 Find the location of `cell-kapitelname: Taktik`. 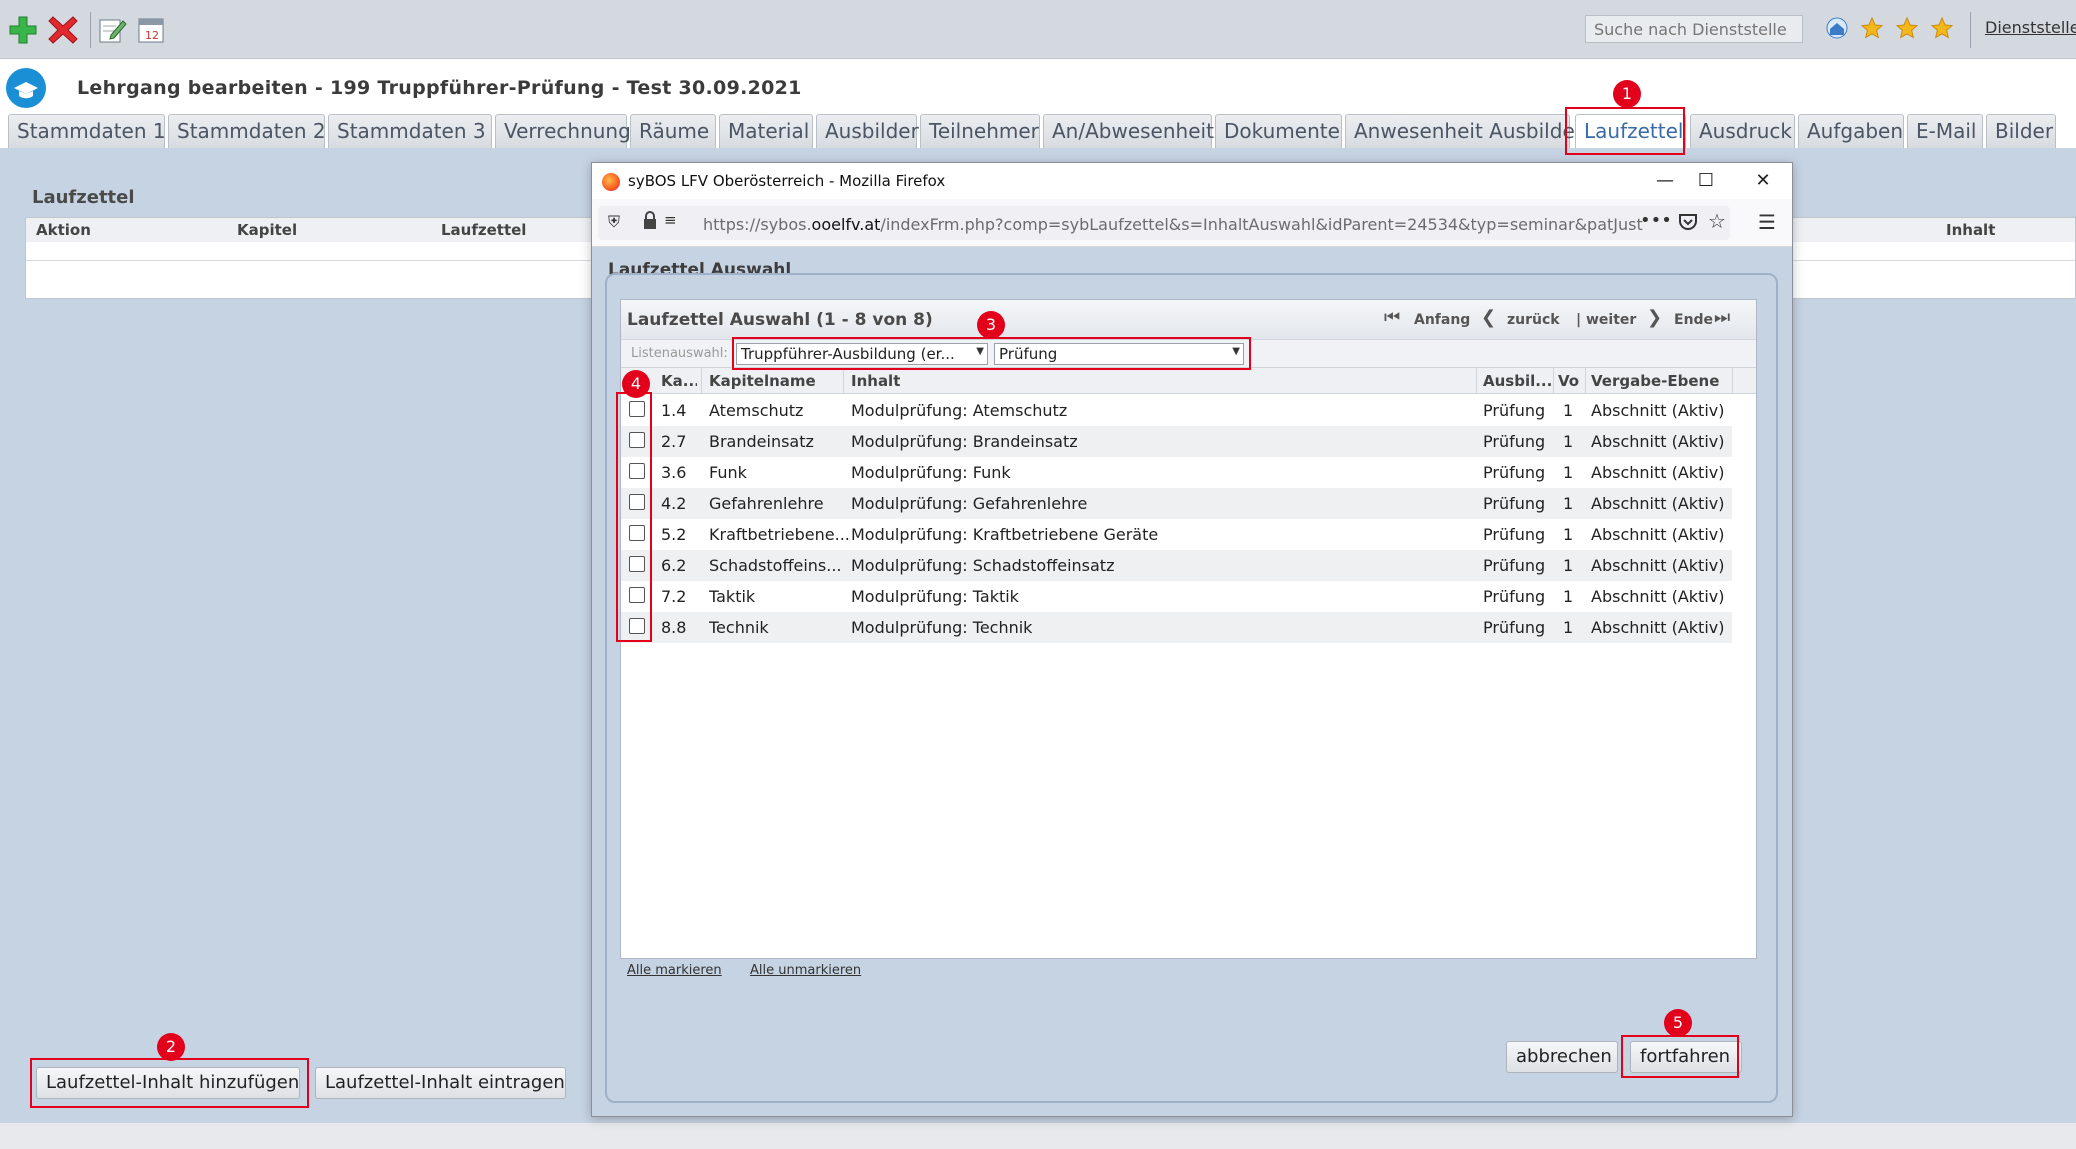

cell-kapitelname: Taktik is located at coordinates (732, 596).